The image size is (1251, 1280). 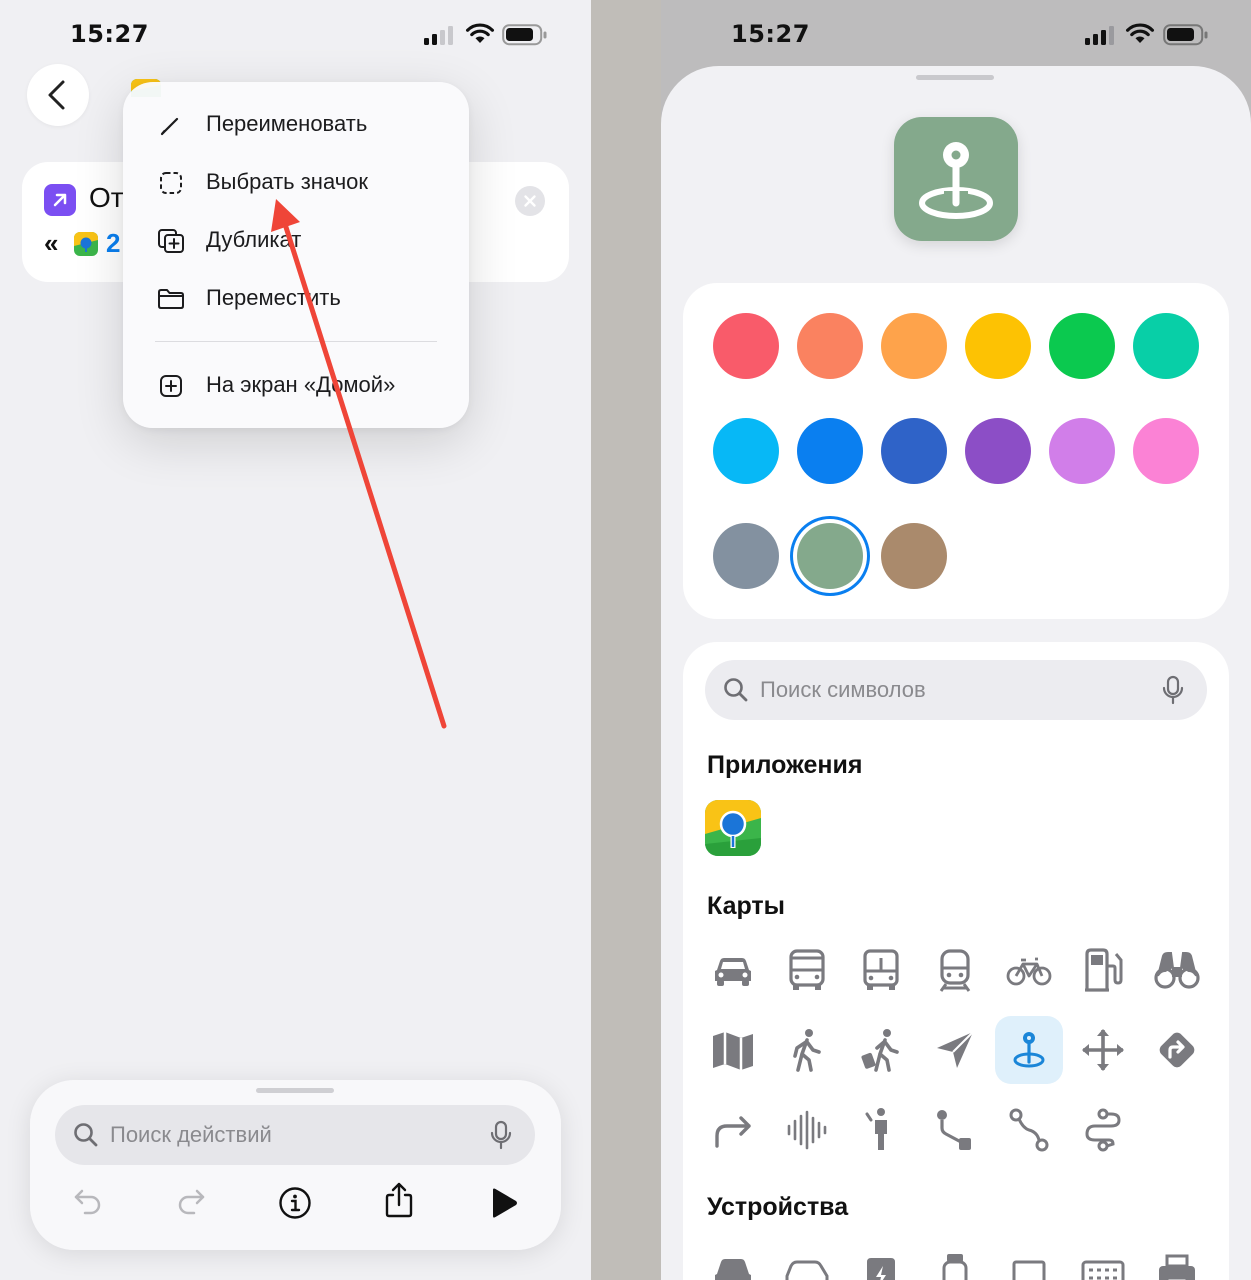 I want to click on location-arrow-icon, so click(x=955, y=1050).